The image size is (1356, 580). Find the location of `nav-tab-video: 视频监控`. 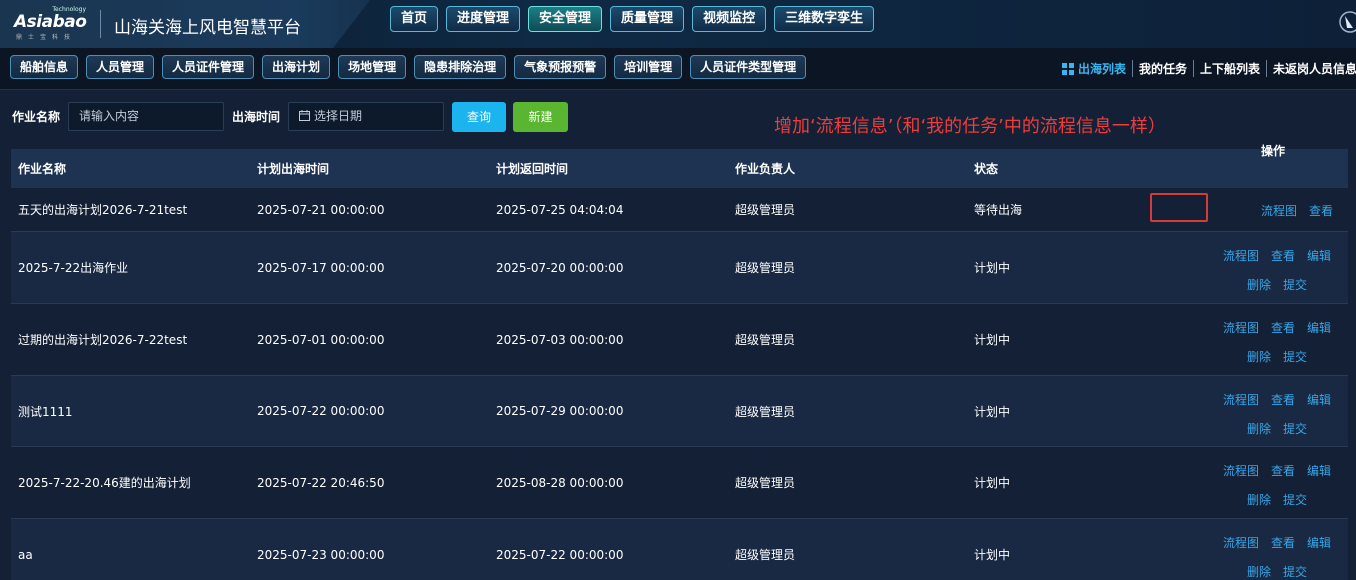

nav-tab-video: 视频监控 is located at coordinates (729, 19).